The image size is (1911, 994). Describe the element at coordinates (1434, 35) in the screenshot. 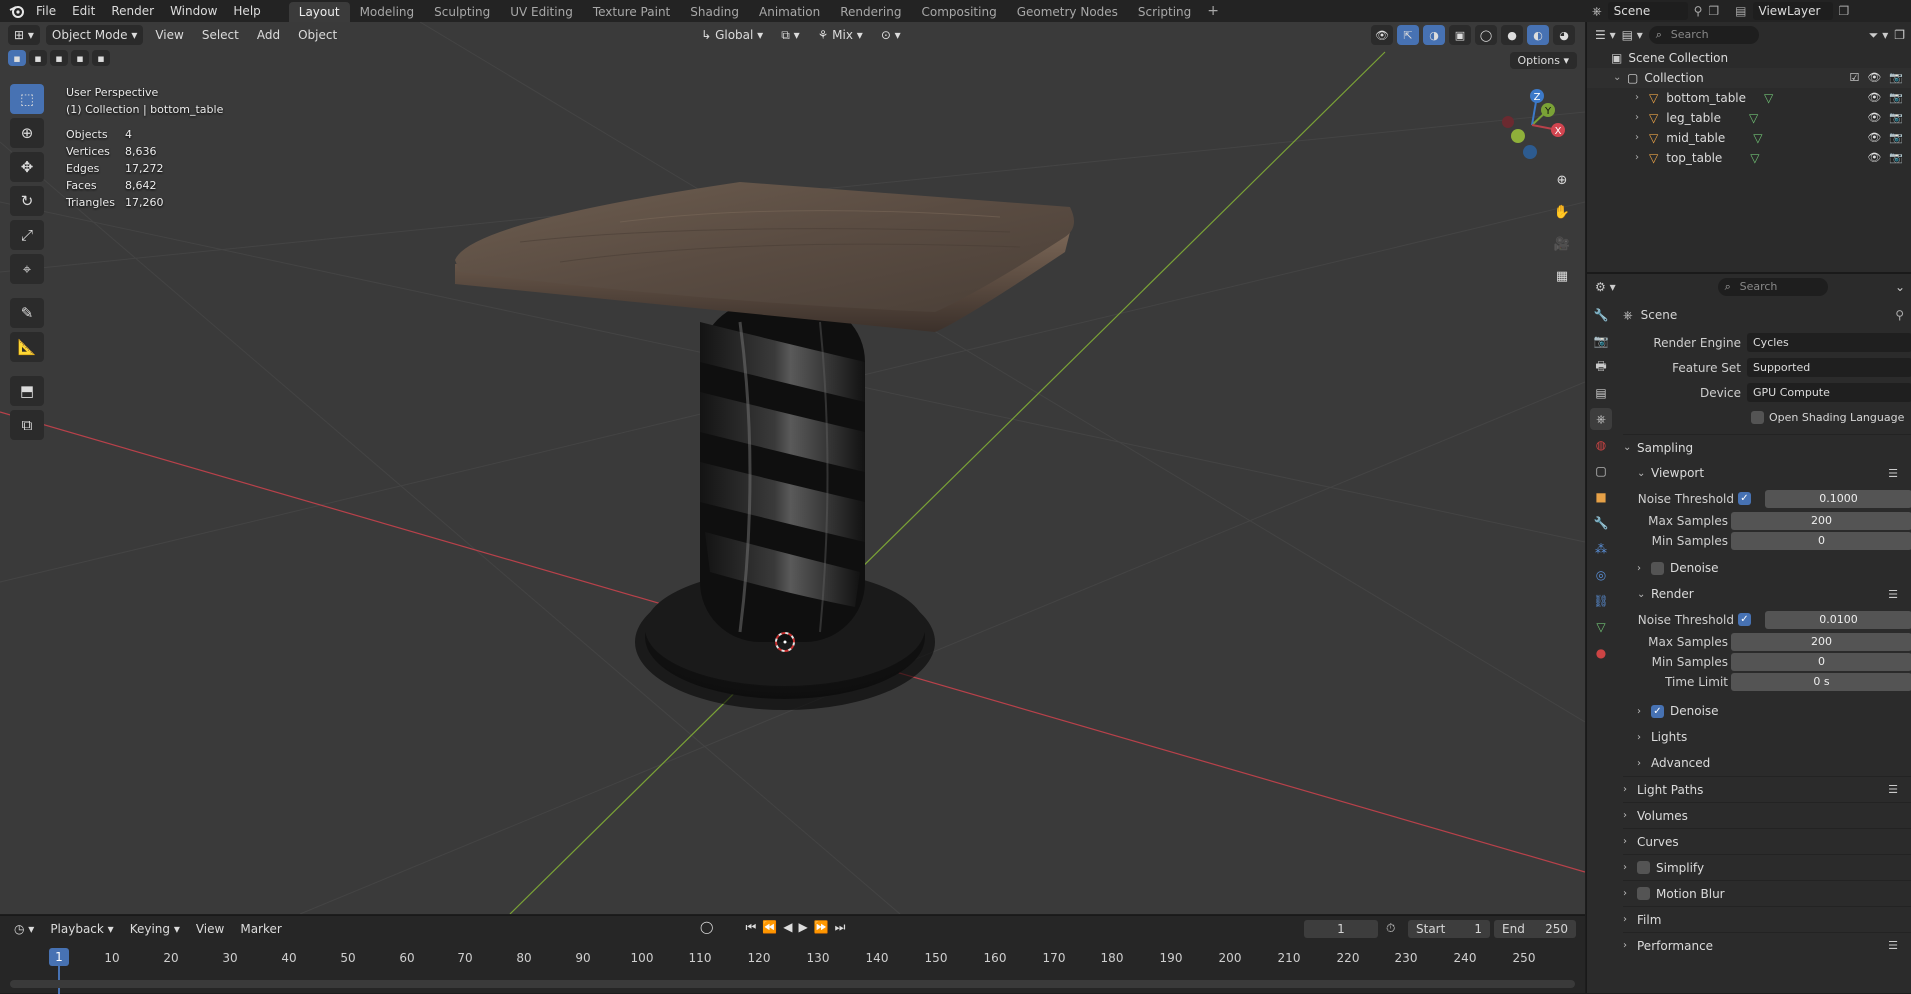

I see `overlay-toggle-icon: ◑` at that location.